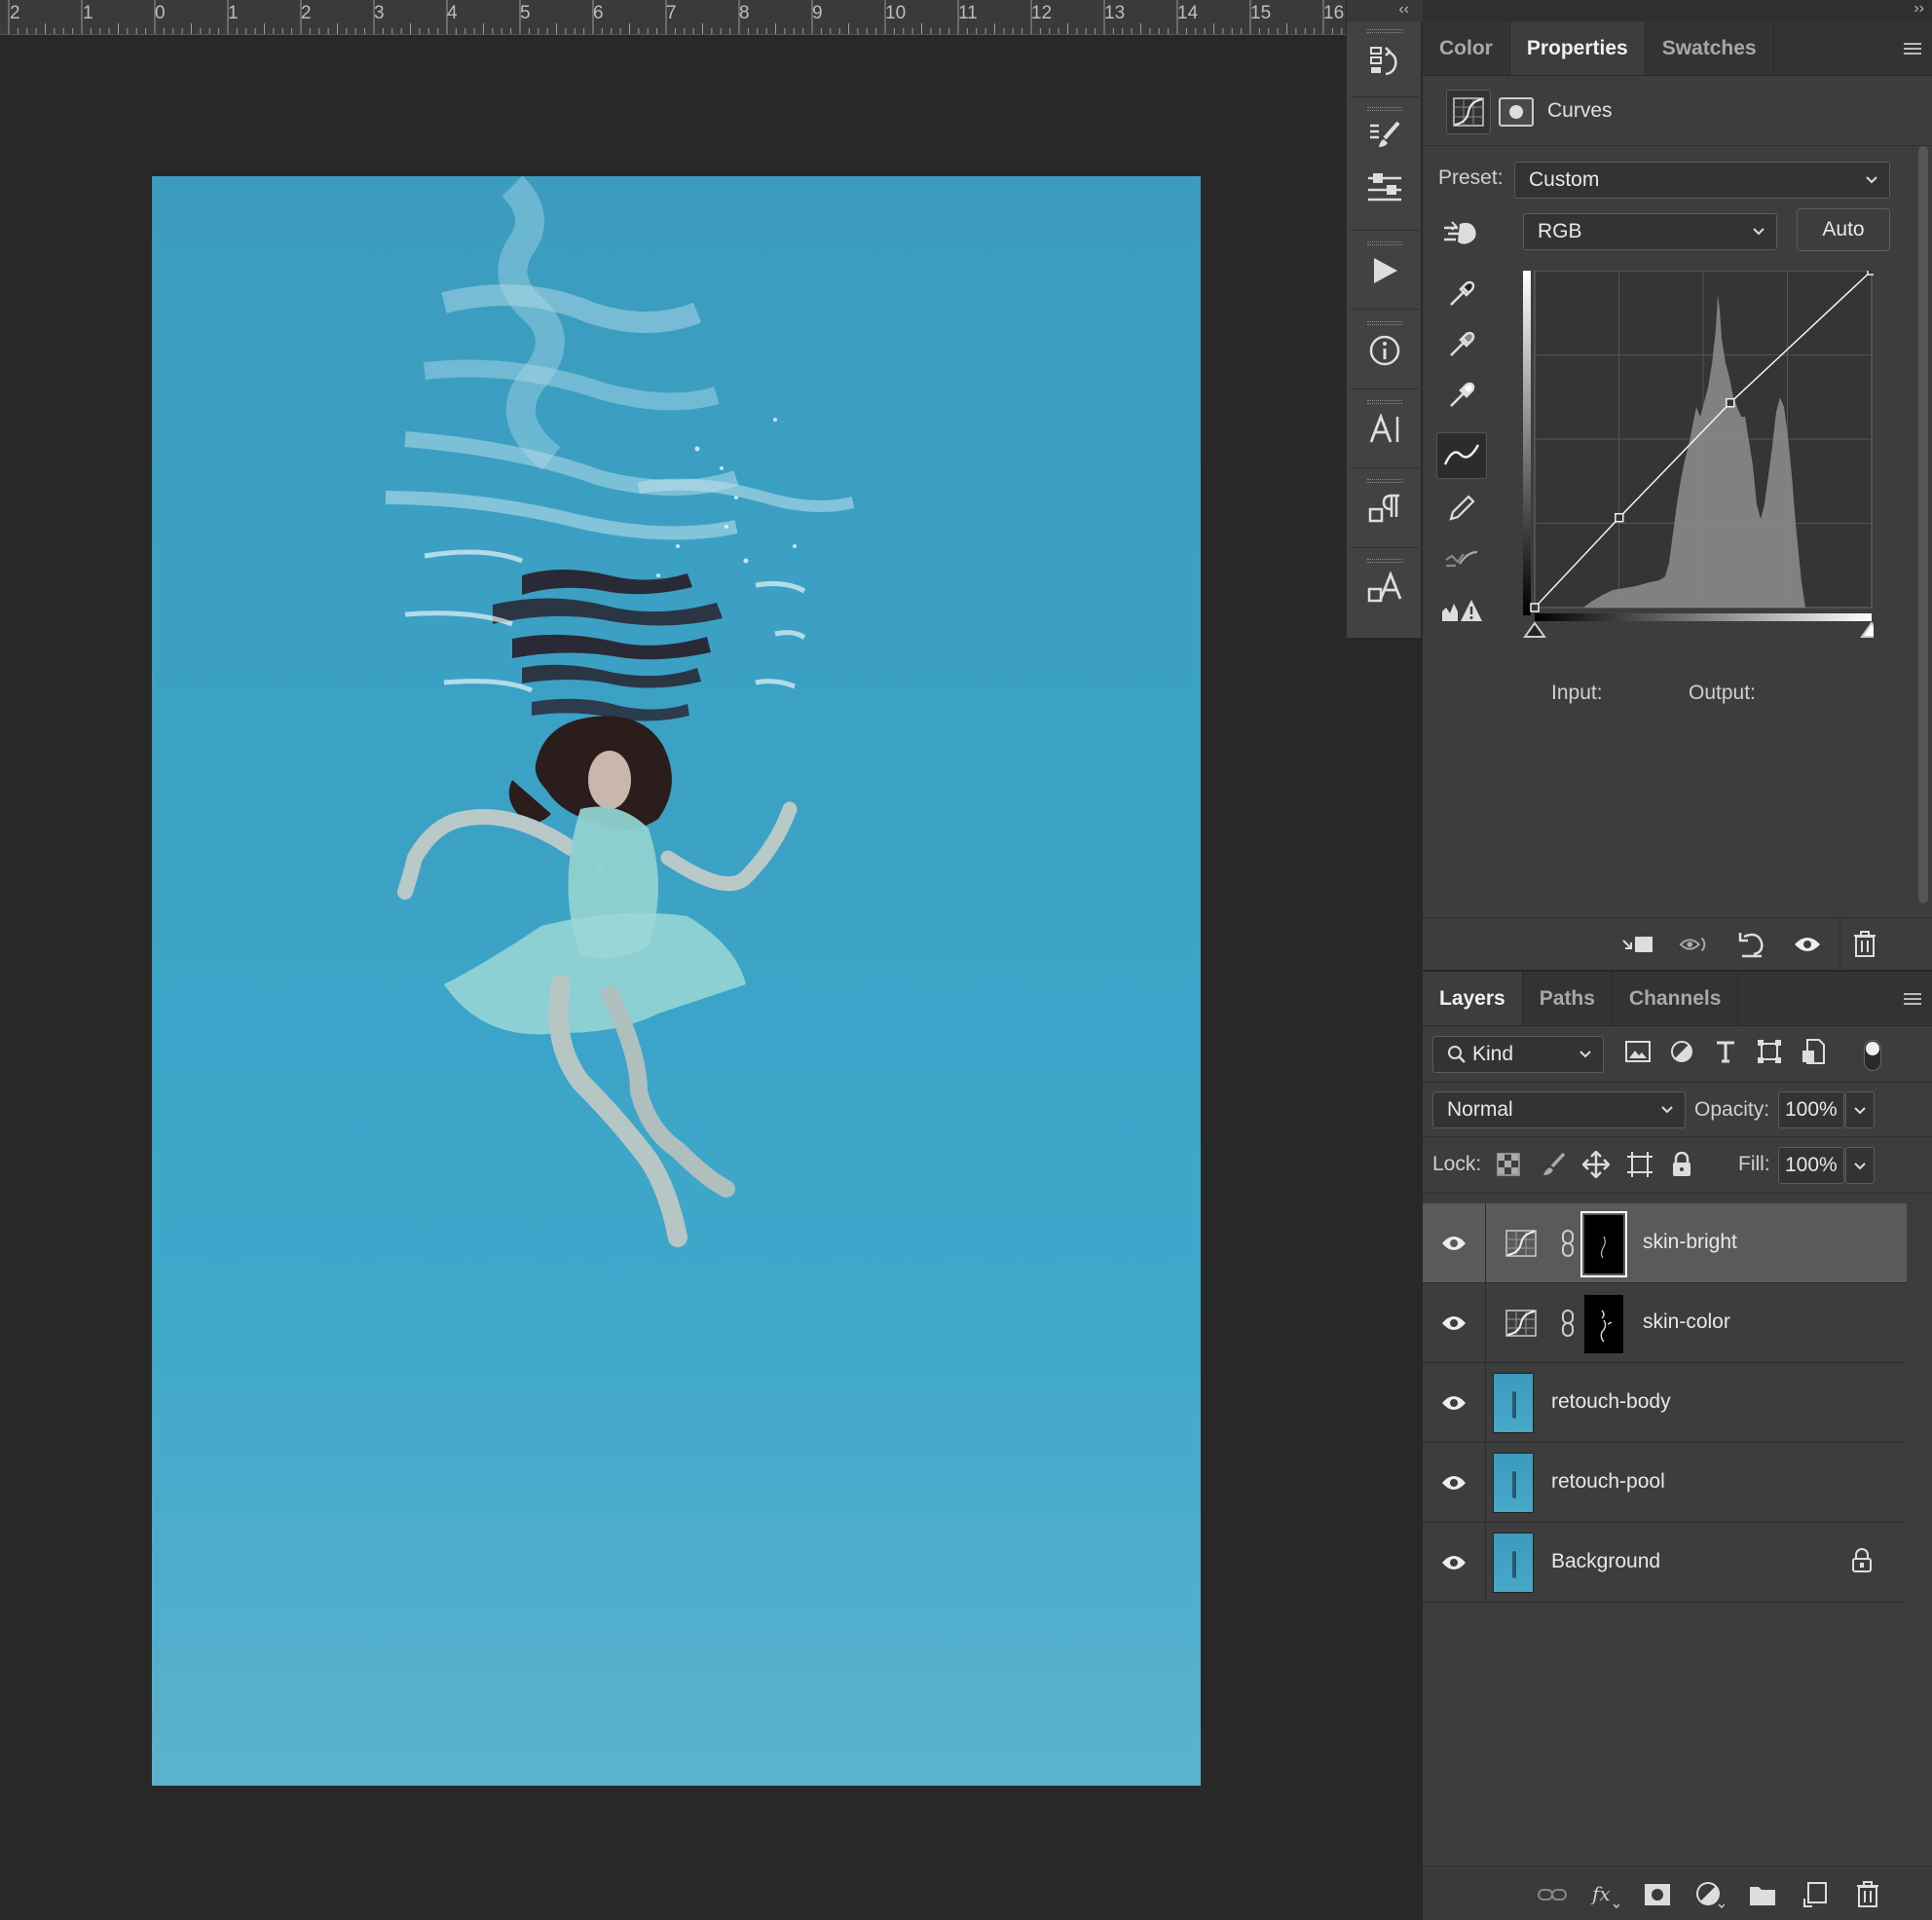  I want to click on paragraph-styles-icon, so click(1385, 508).